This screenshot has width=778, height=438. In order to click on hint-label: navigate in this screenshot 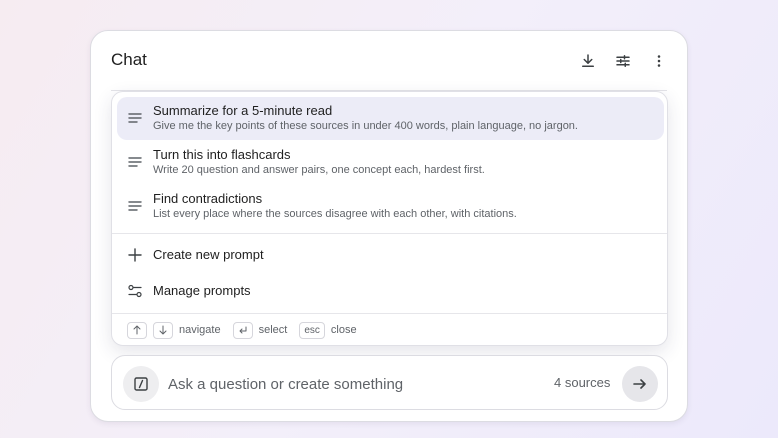, I will do `click(200, 330)`.